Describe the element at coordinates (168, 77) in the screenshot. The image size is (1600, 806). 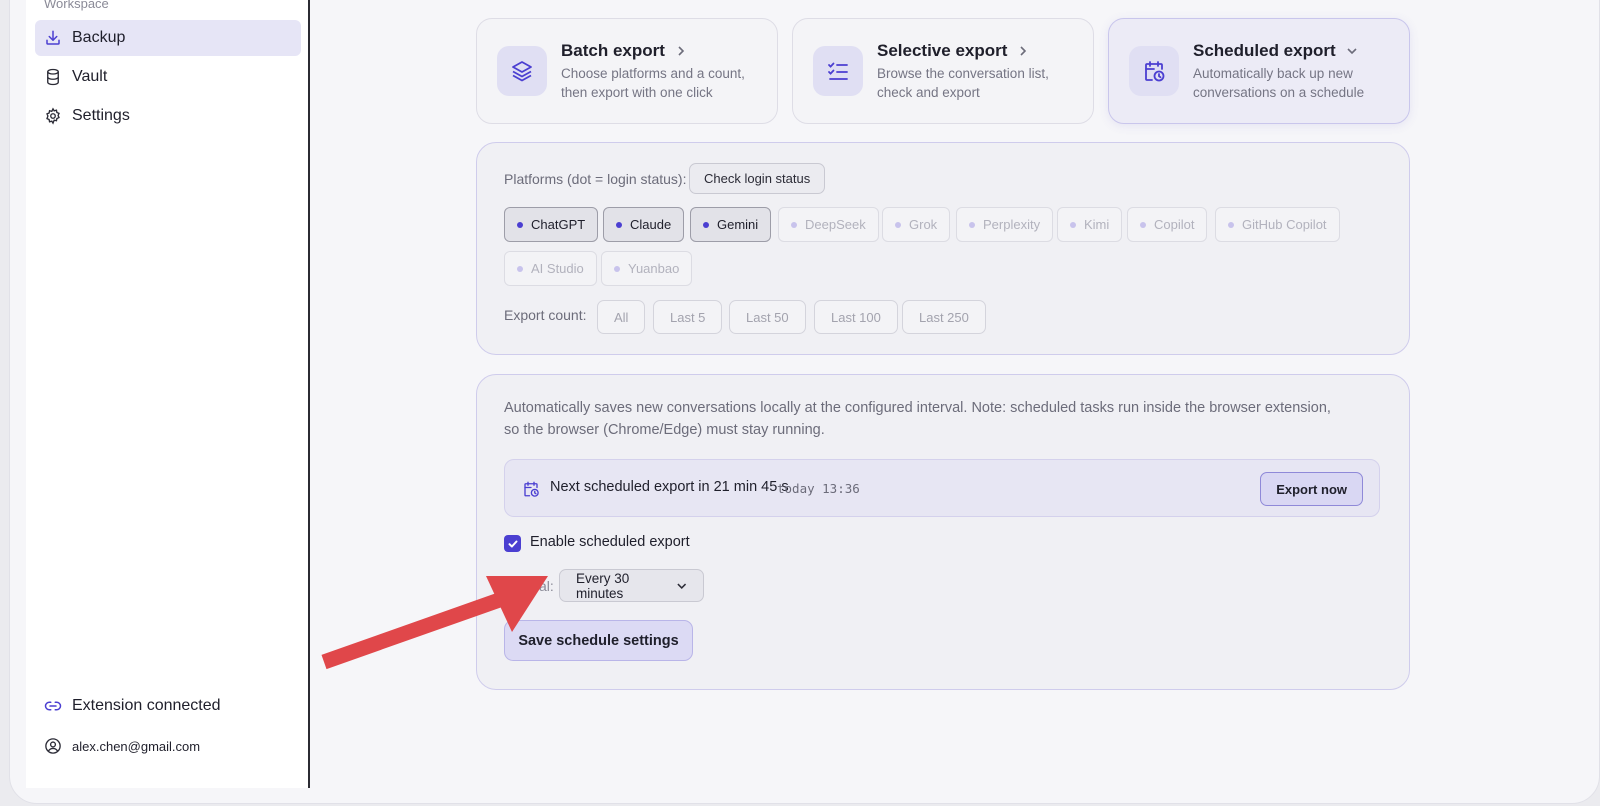
I see `sidebar-item-vault: Vault` at that location.